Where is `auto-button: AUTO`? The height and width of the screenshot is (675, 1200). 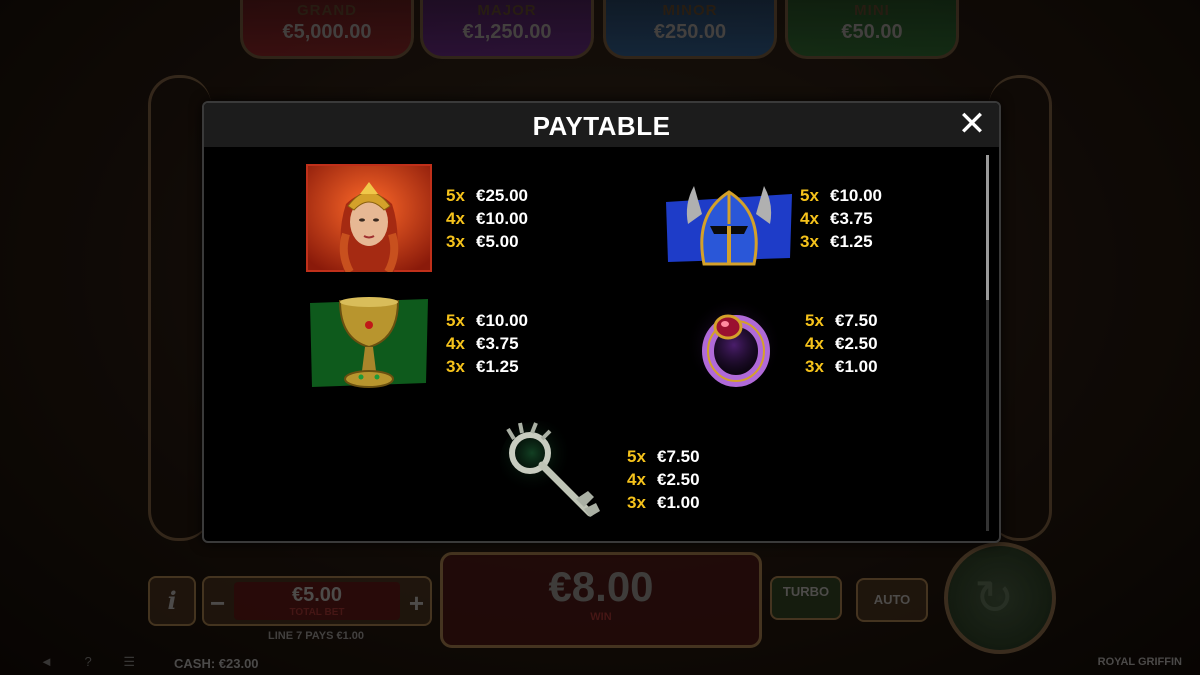 auto-button: AUTO is located at coordinates (892, 600).